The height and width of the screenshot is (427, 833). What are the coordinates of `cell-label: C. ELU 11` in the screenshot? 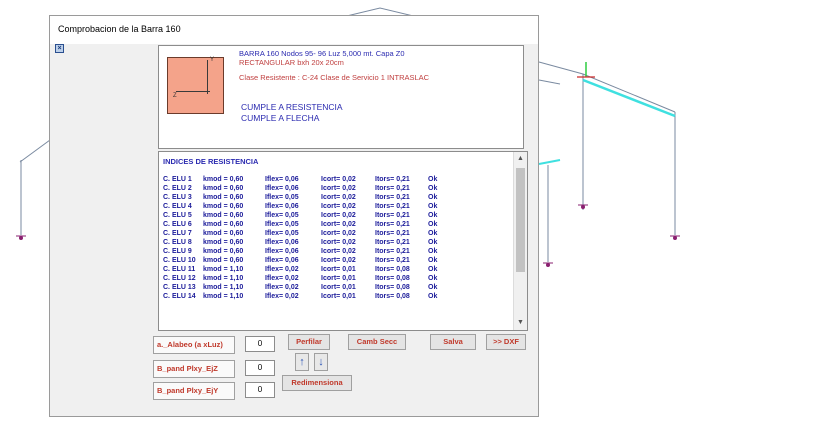 It's located at (179, 269).